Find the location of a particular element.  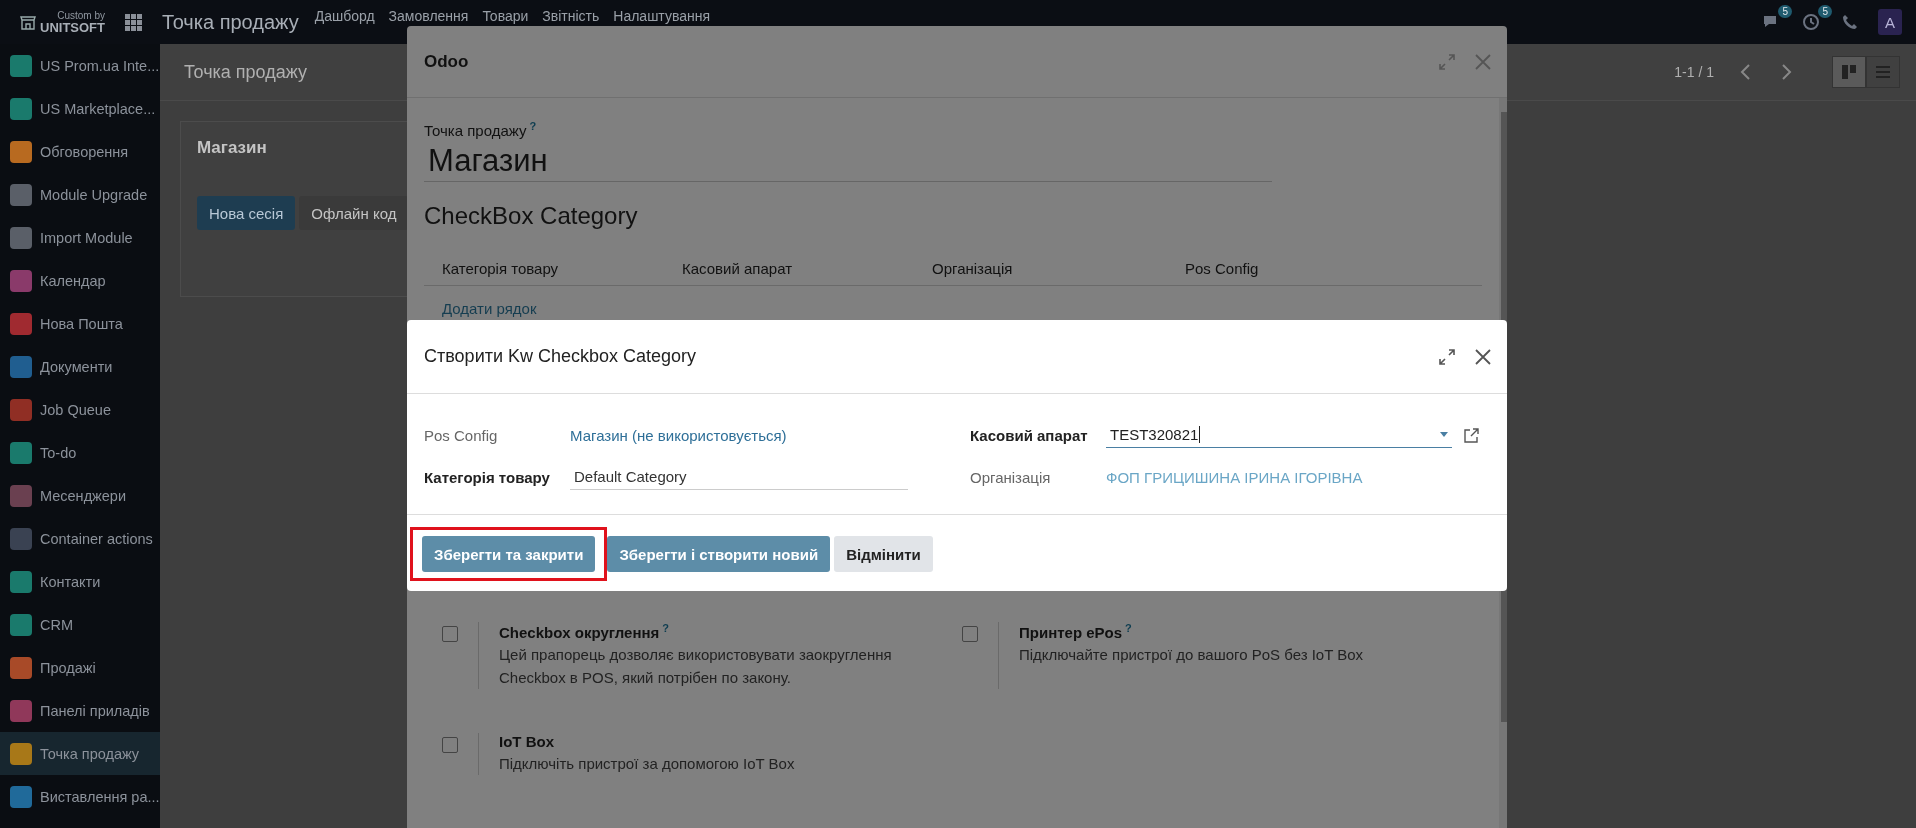

sidebar-item: Календар is located at coordinates (80, 280).